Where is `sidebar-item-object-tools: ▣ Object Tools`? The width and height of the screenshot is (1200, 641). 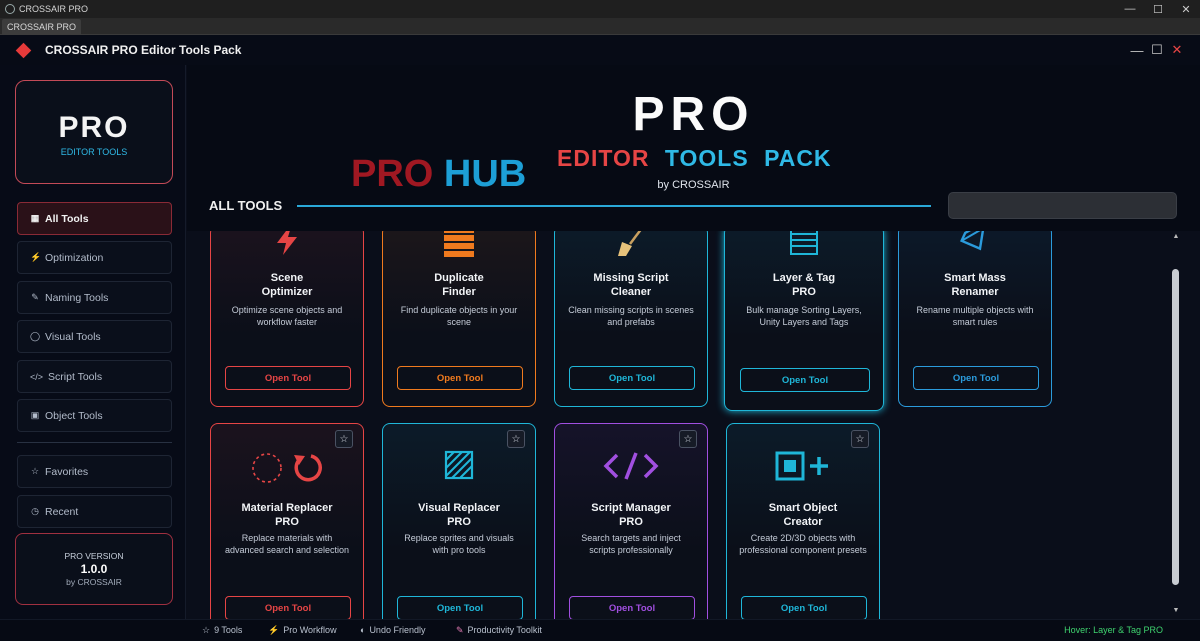 sidebar-item-object-tools: ▣ Object Tools is located at coordinates (94, 415).